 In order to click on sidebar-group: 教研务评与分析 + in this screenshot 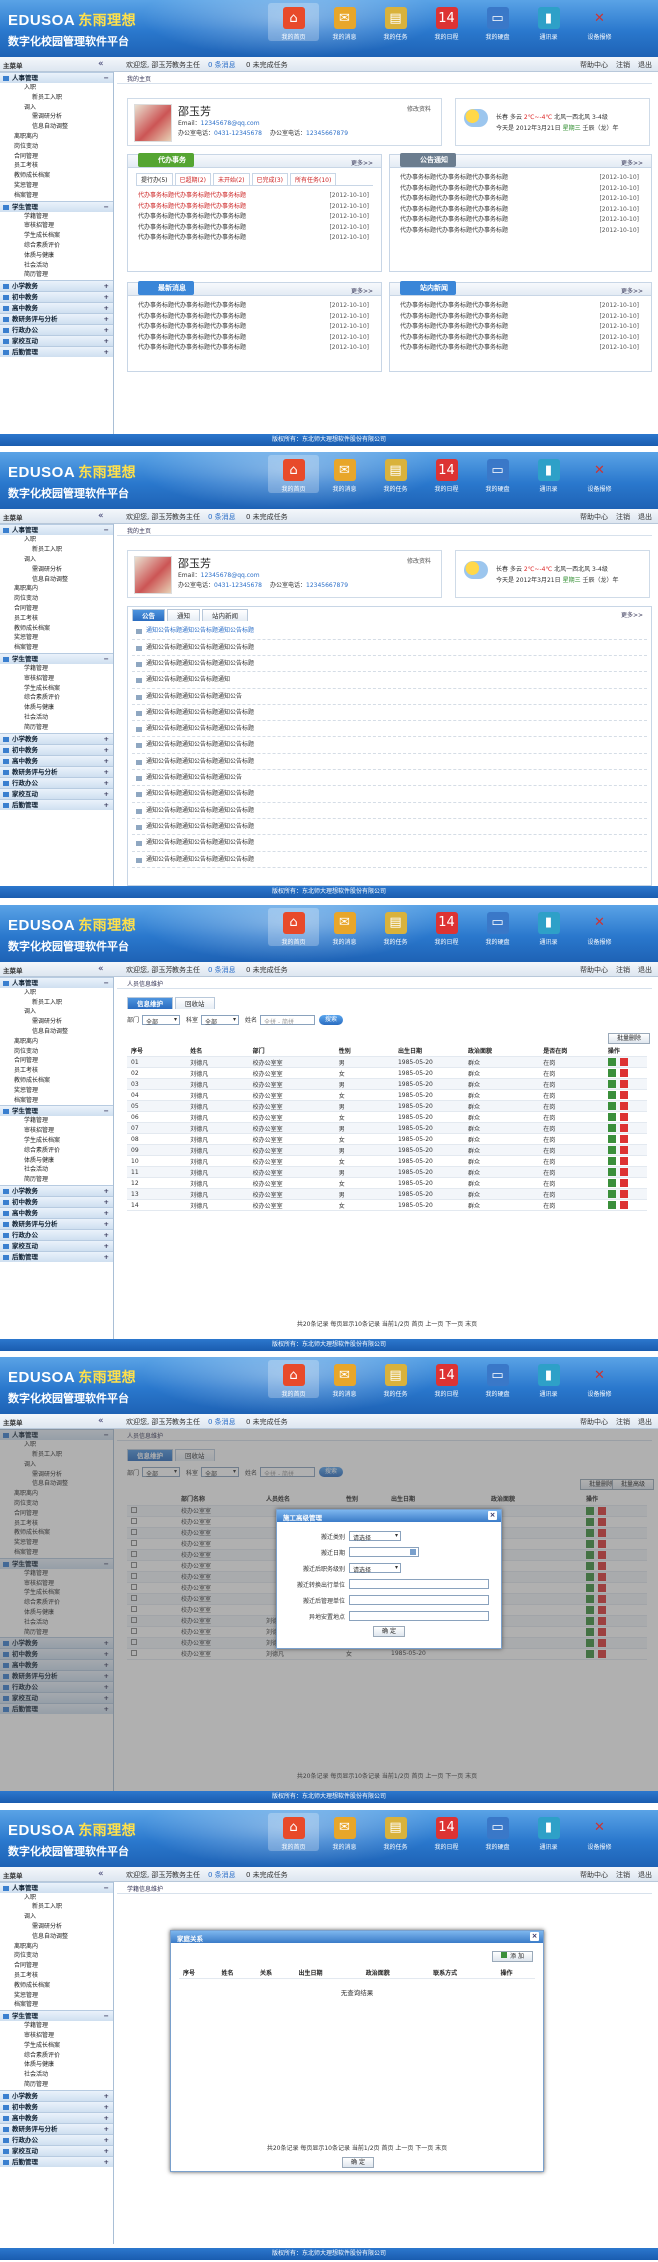, I will do `click(56, 319)`.